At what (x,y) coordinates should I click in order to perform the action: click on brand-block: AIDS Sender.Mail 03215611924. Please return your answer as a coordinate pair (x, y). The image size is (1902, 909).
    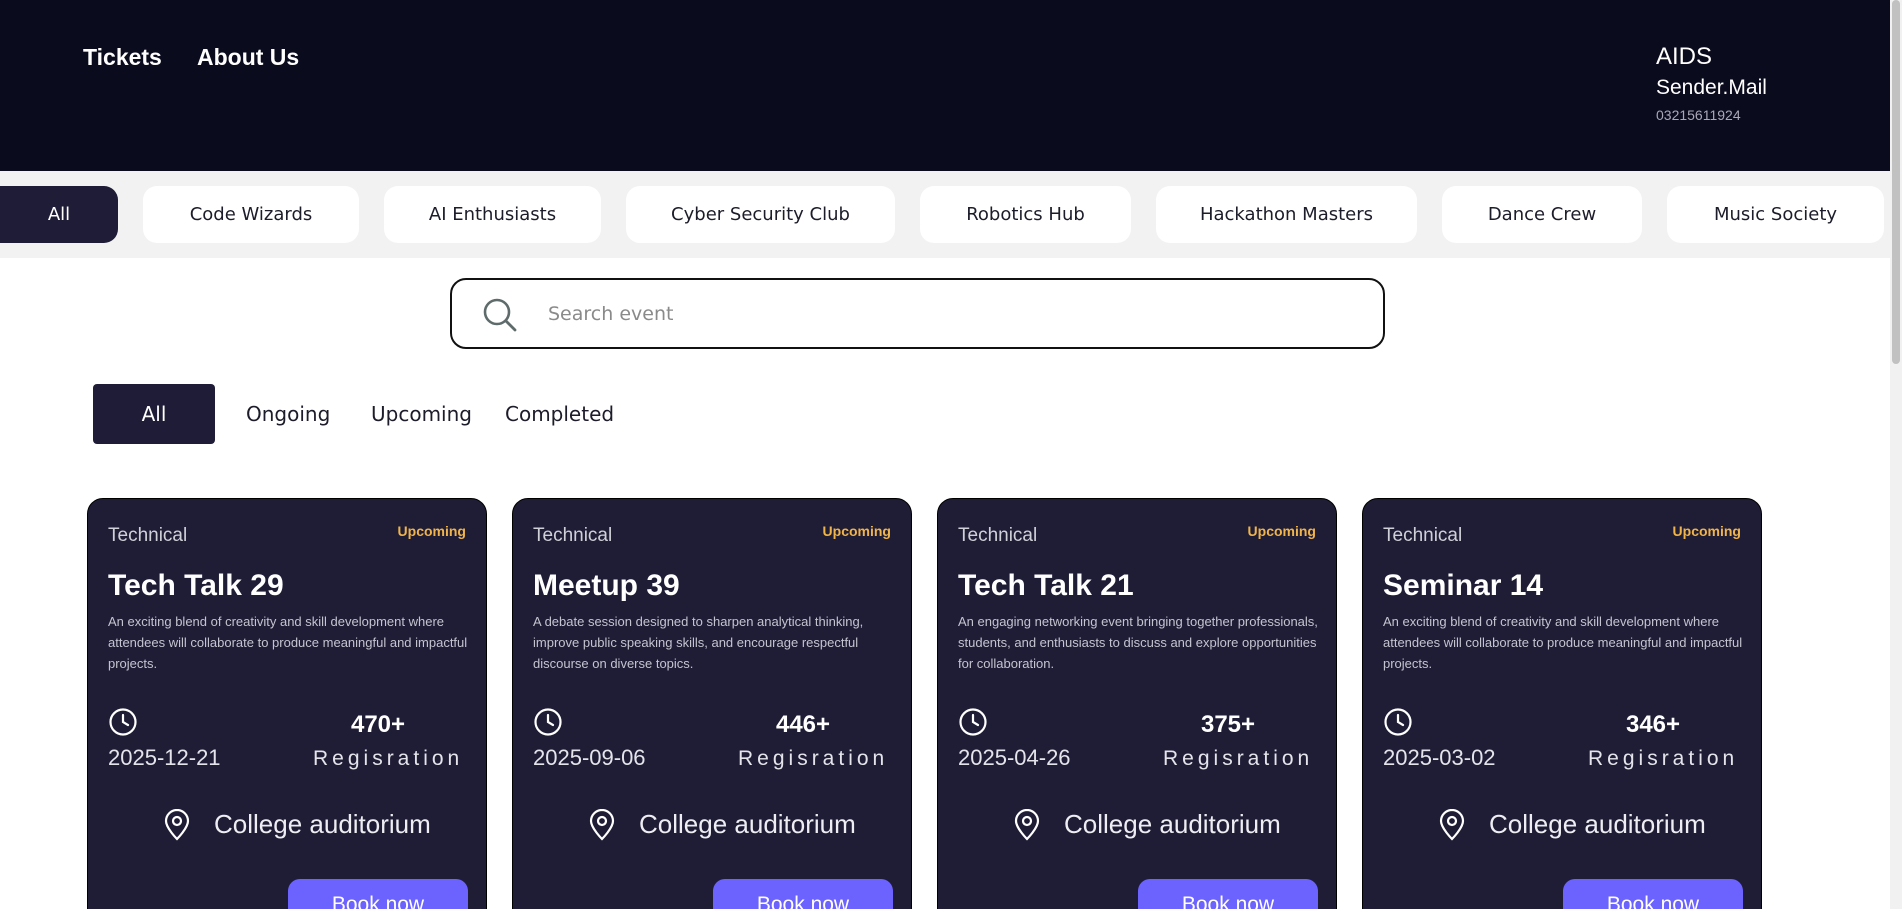
    Looking at the image, I should click on (1711, 83).